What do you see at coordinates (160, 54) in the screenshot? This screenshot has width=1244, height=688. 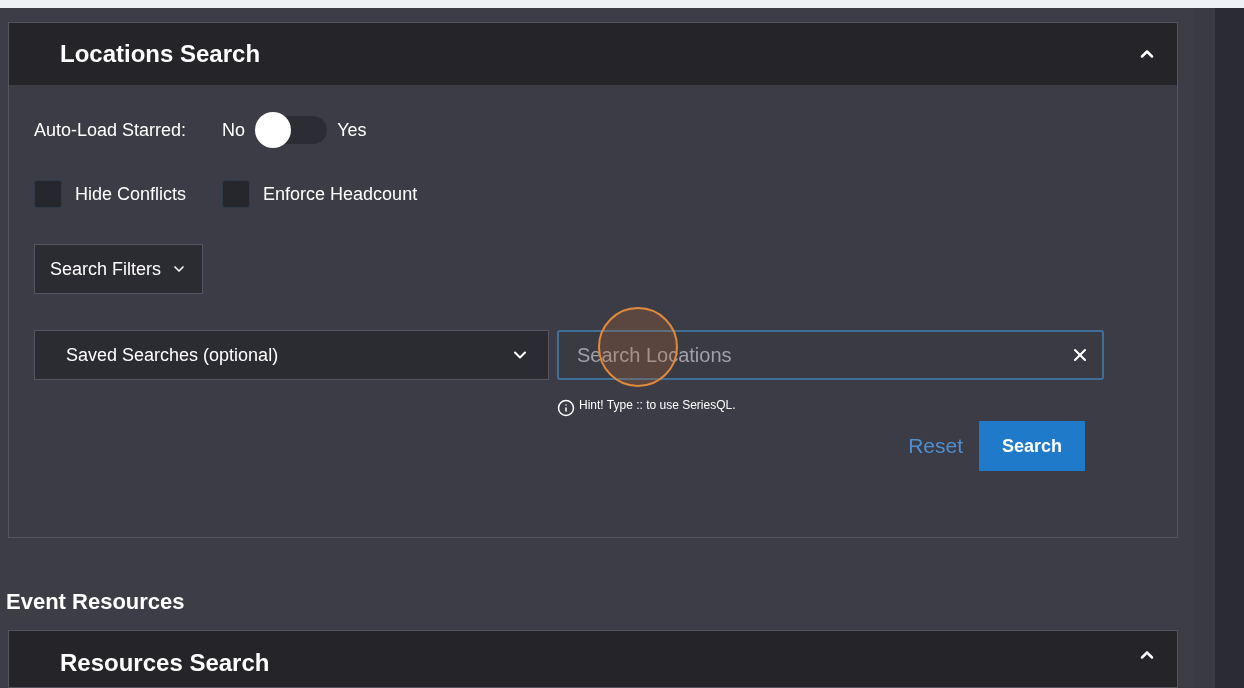 I see `panel-title: Locations Search` at bounding box center [160, 54].